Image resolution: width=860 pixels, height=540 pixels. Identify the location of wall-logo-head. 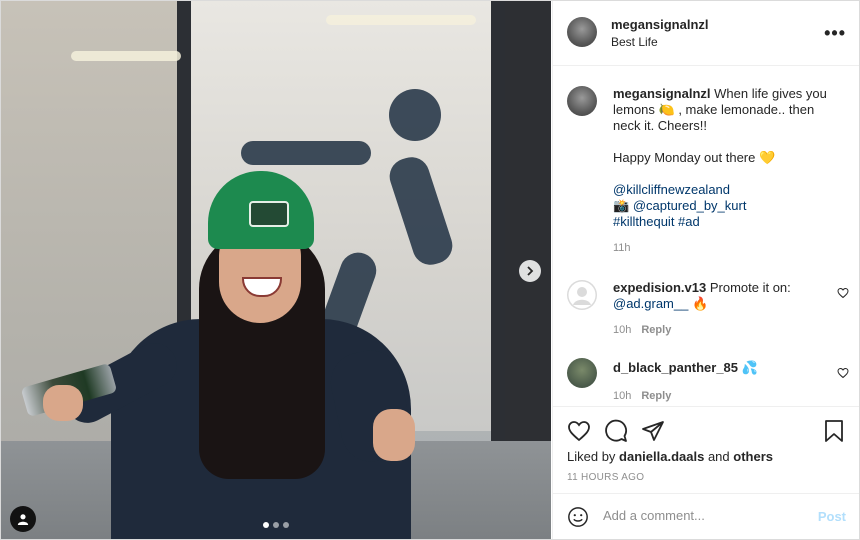
(415, 115).